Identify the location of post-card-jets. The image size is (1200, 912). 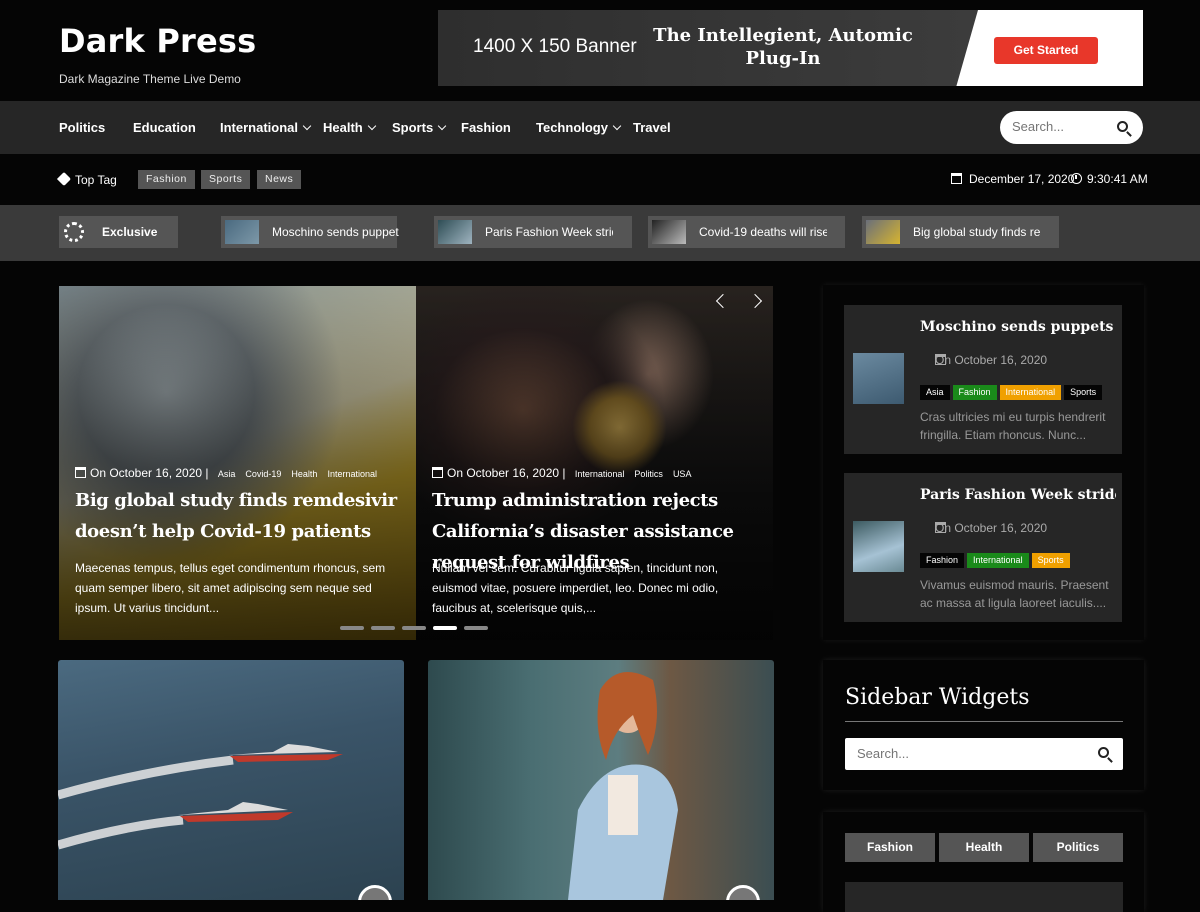
(231, 780).